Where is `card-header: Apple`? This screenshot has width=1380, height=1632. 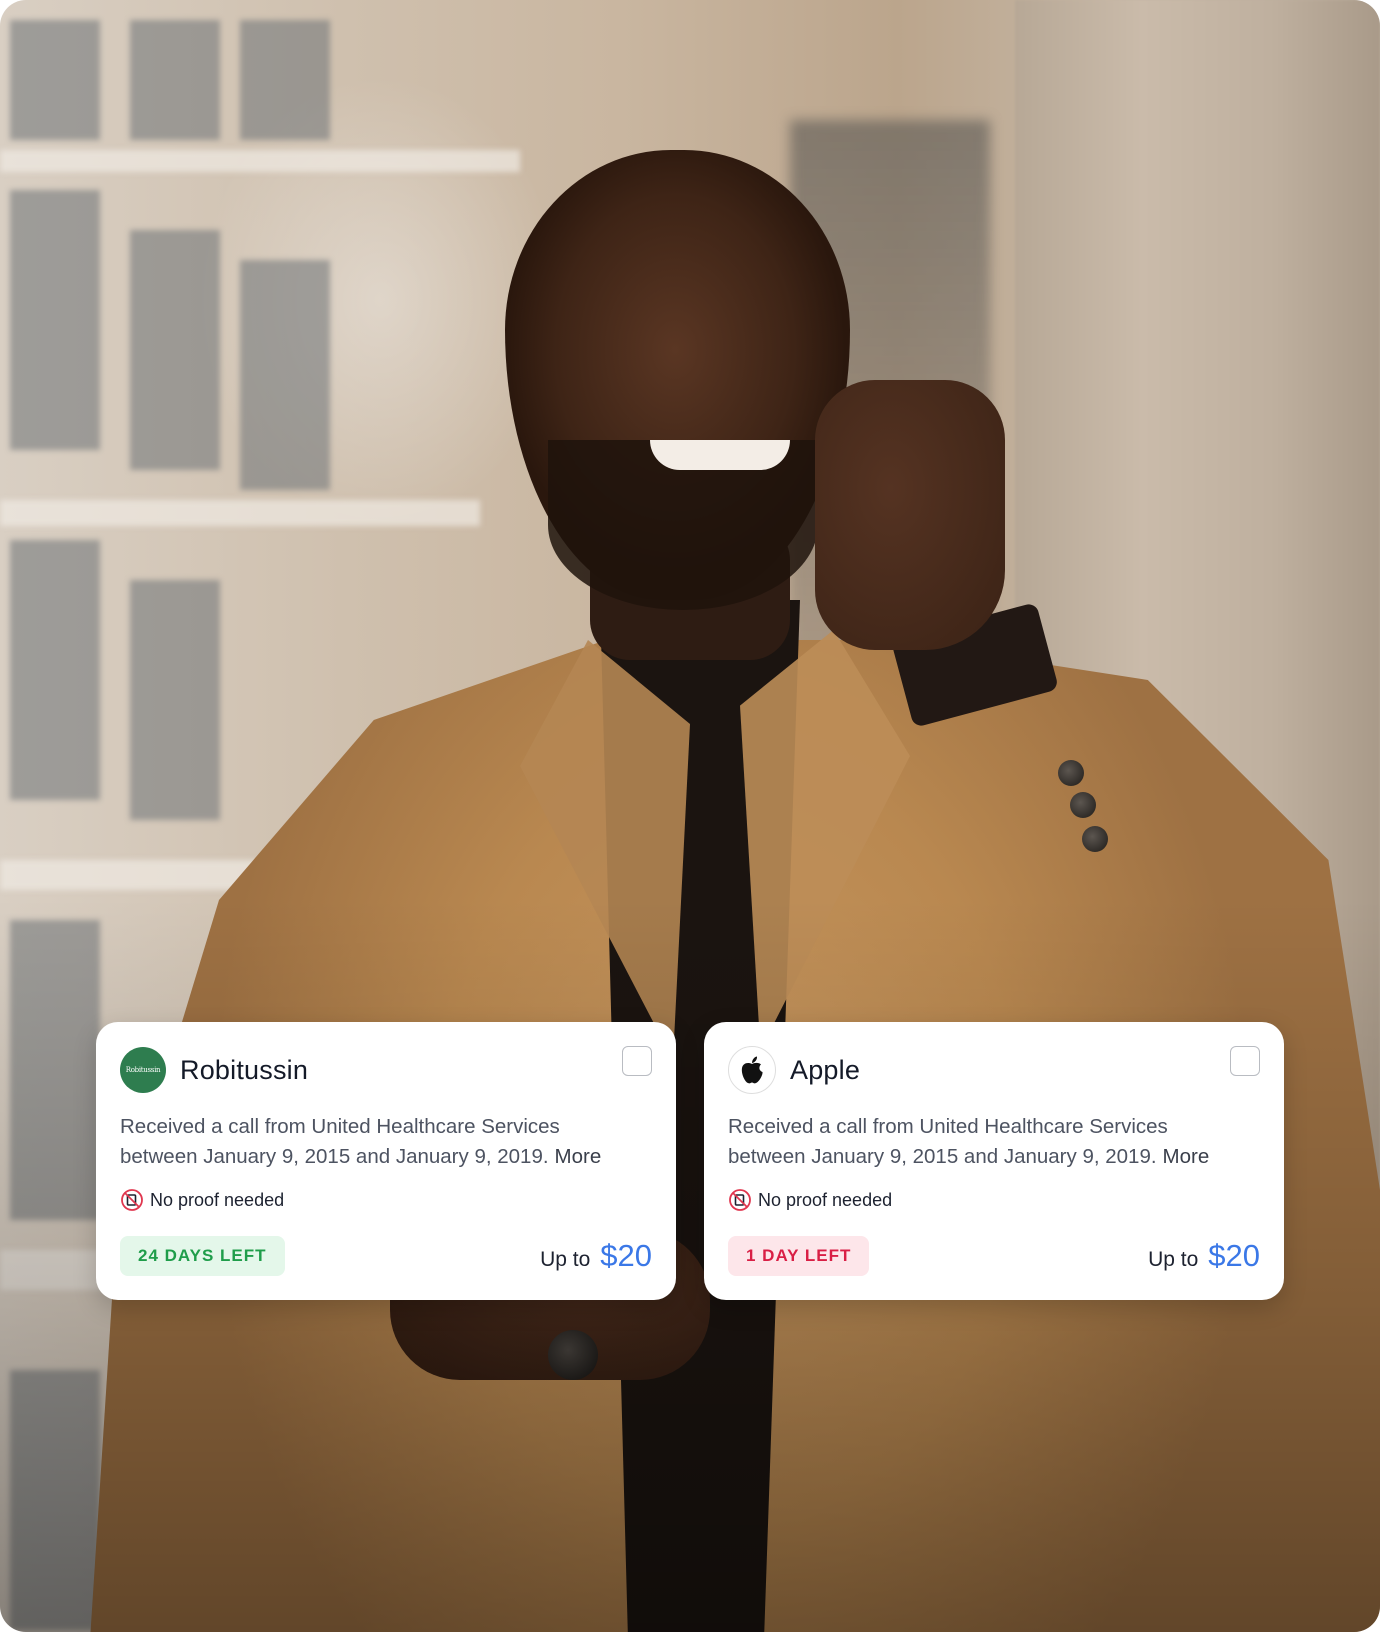 card-header: Apple is located at coordinates (994, 1070).